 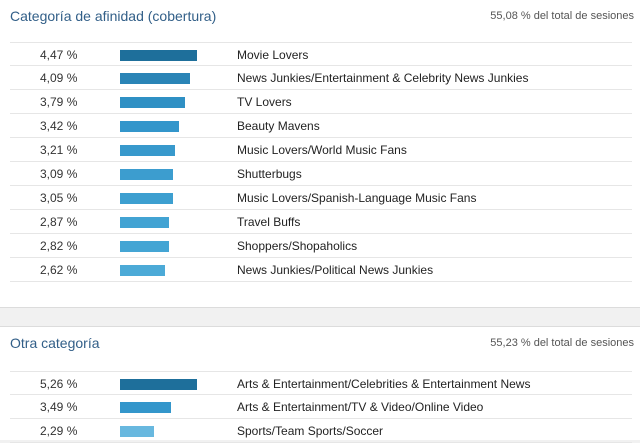 I want to click on category-label: TV Lovers, so click(x=264, y=102).